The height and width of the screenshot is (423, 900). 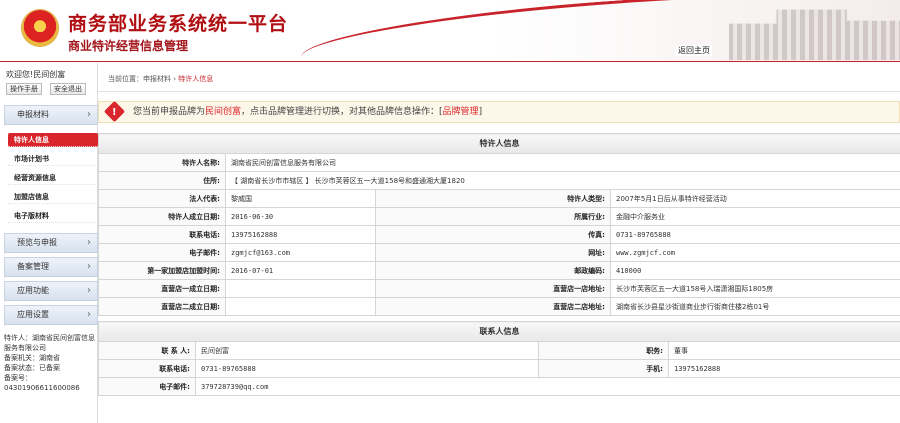 I want to click on store2-address-label: 直营店二店地址:, so click(x=493, y=306).